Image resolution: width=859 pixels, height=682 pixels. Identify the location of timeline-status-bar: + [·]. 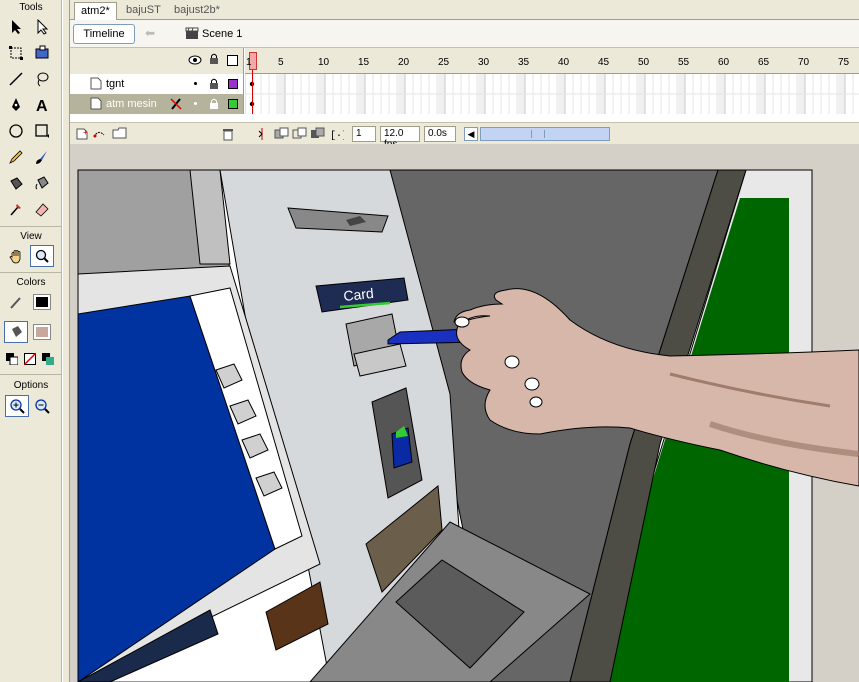
(464, 136).